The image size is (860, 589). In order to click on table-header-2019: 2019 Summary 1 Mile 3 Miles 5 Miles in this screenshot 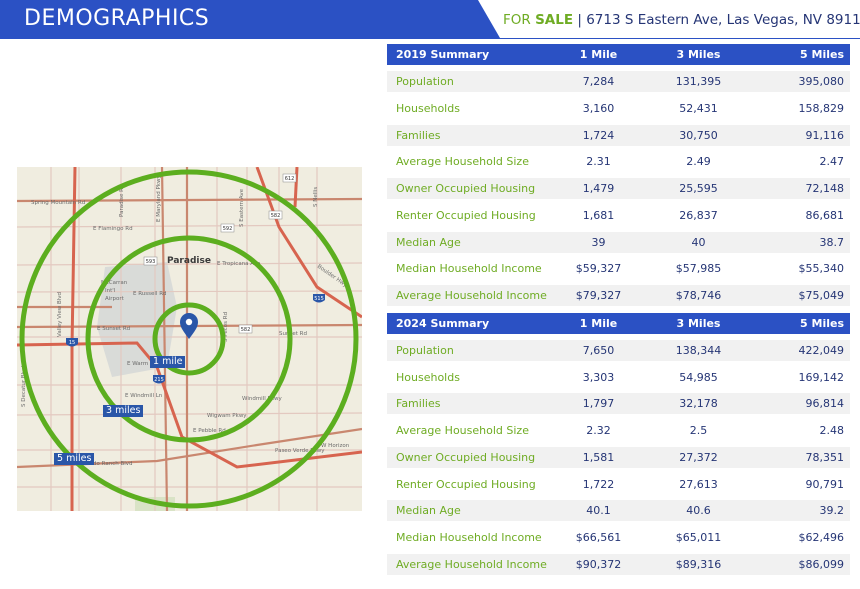, I will do `click(618, 54)`.